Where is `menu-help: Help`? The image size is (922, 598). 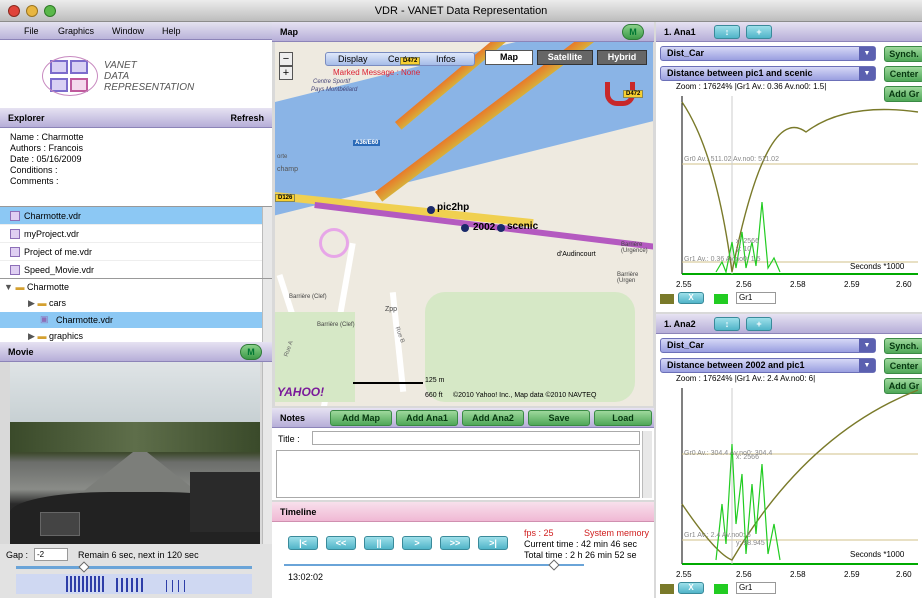 menu-help: Help is located at coordinates (171, 31).